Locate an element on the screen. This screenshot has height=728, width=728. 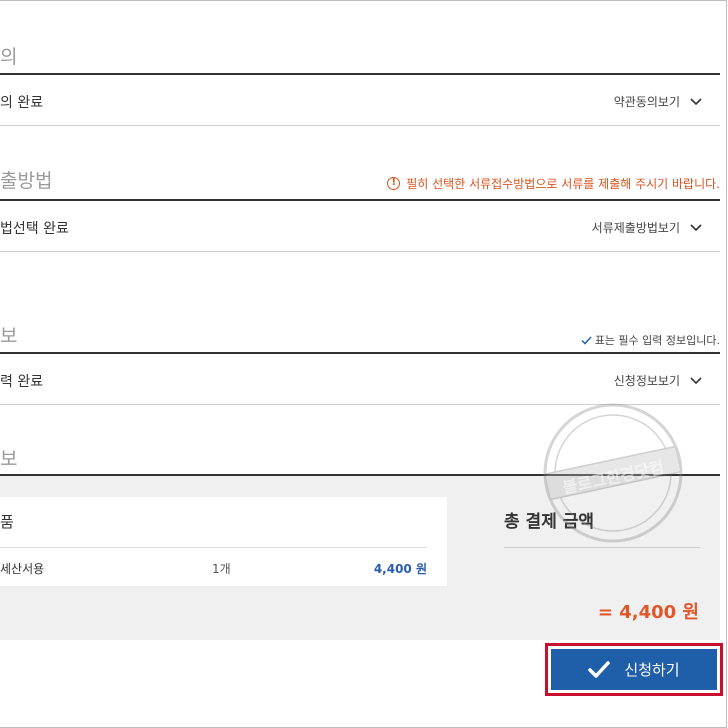
product-title: 품 is located at coordinates (7, 522).